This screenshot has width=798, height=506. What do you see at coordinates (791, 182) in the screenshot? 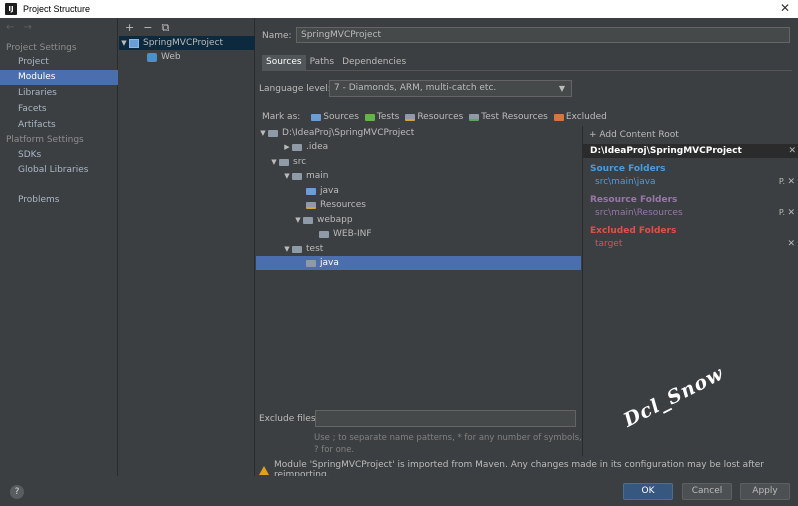
I see `remove-source-folder-icon: ✕` at bounding box center [791, 182].